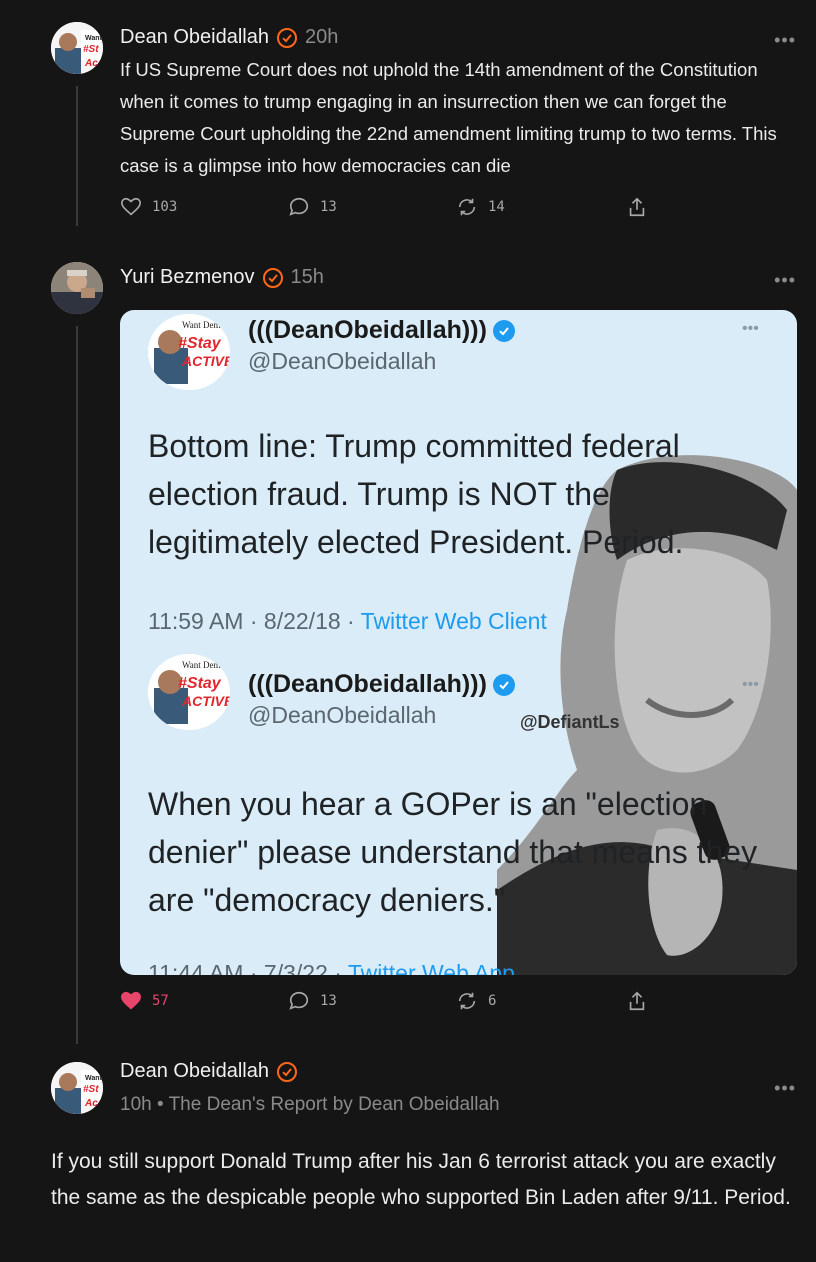  What do you see at coordinates (287, 1071) in the screenshot?
I see `verified-icon` at bounding box center [287, 1071].